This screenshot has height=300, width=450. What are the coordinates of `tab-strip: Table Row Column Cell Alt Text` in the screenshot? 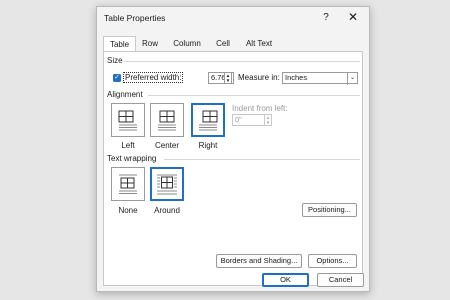 It's located at (233, 44).